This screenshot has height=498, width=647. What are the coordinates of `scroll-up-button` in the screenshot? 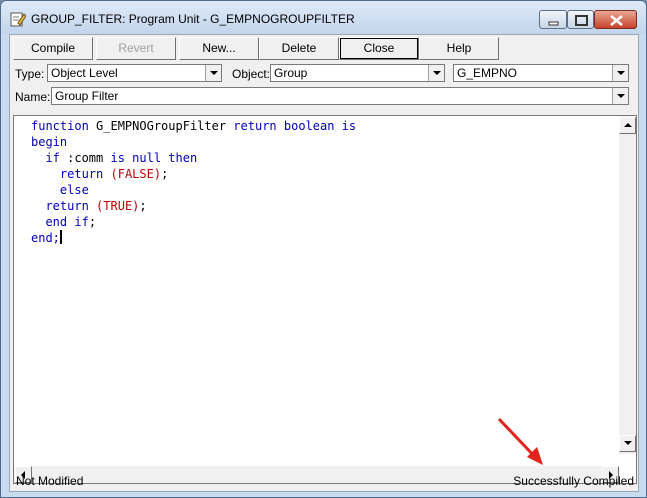 It's located at (627, 125).